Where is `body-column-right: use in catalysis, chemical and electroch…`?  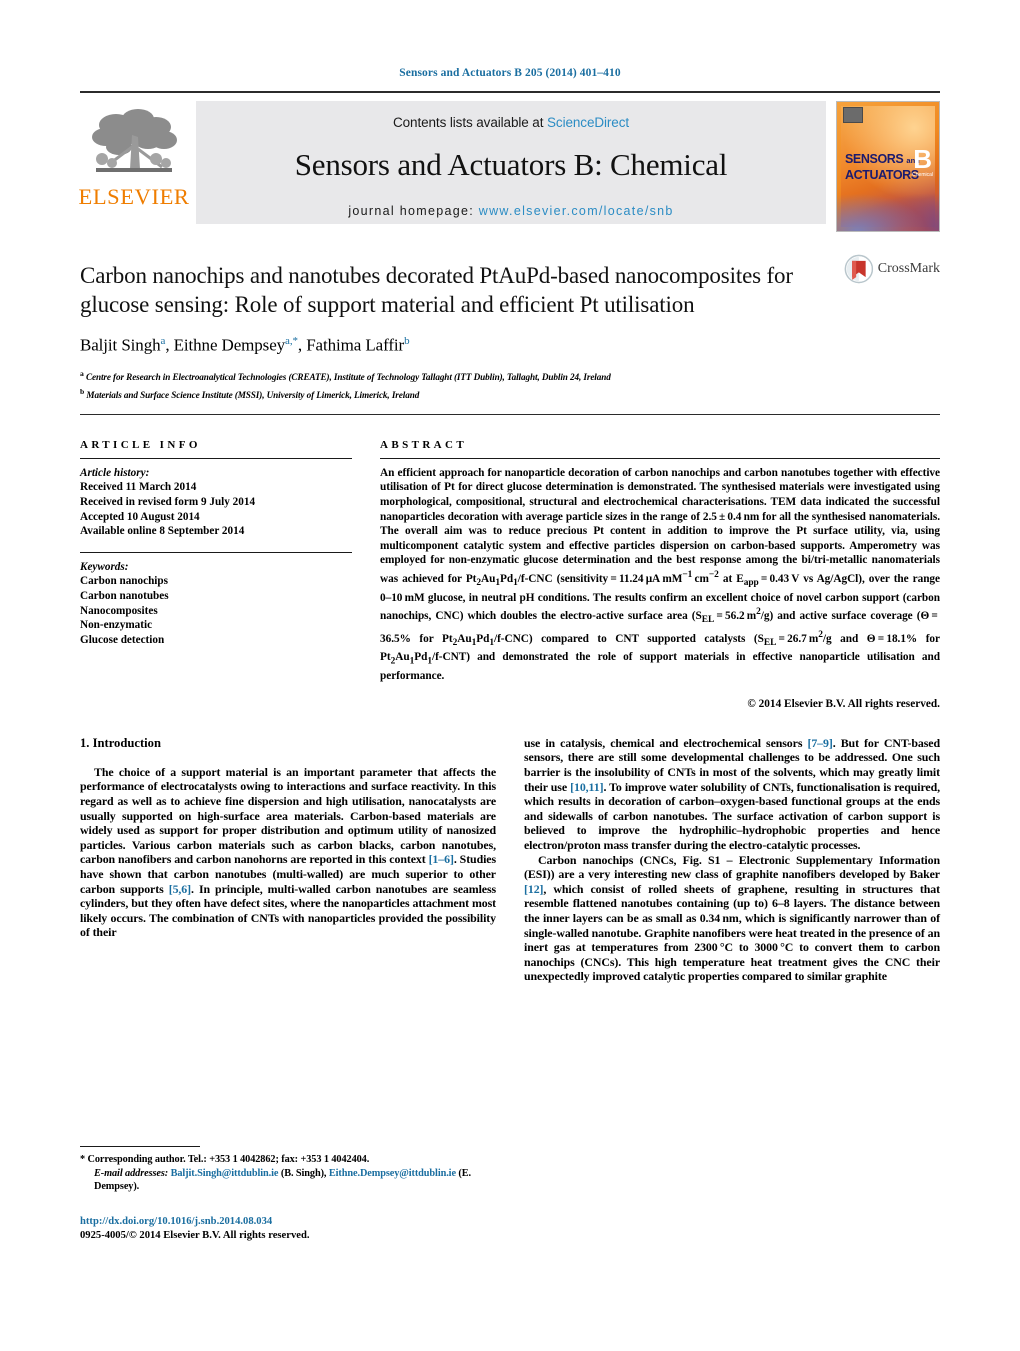 body-column-right: use in catalysis, chemical and electroch… is located at coordinates (732, 860).